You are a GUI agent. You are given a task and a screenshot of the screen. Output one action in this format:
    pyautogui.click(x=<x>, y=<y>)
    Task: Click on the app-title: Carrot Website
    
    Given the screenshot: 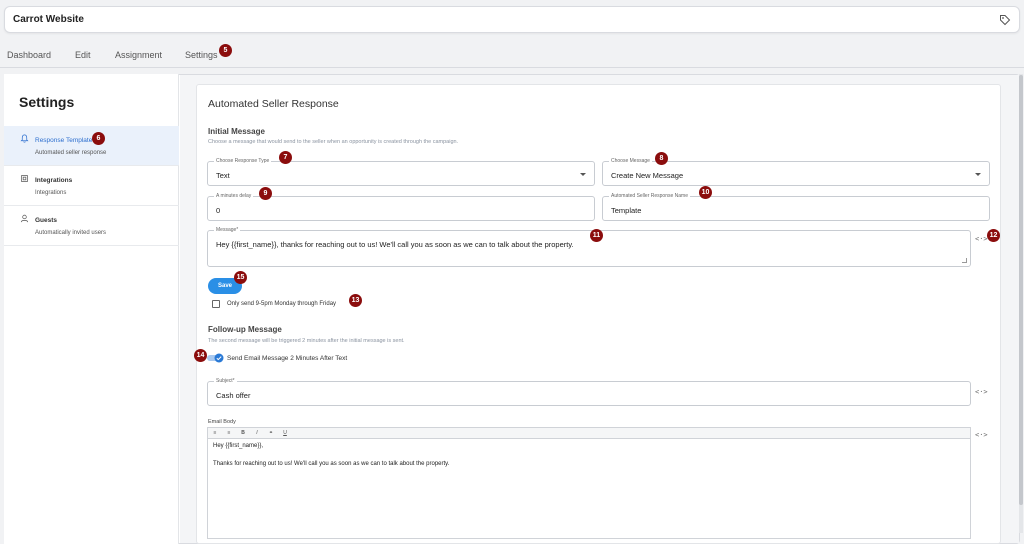 What is the action you would take?
    pyautogui.click(x=48, y=19)
    